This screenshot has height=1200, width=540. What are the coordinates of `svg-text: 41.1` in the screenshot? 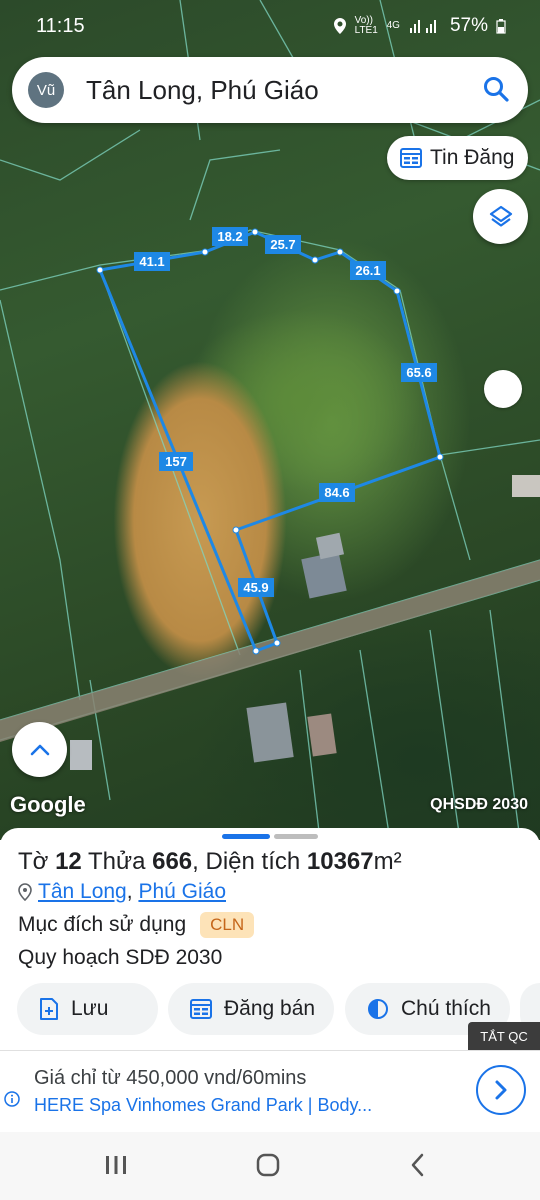 It's located at (151, 261).